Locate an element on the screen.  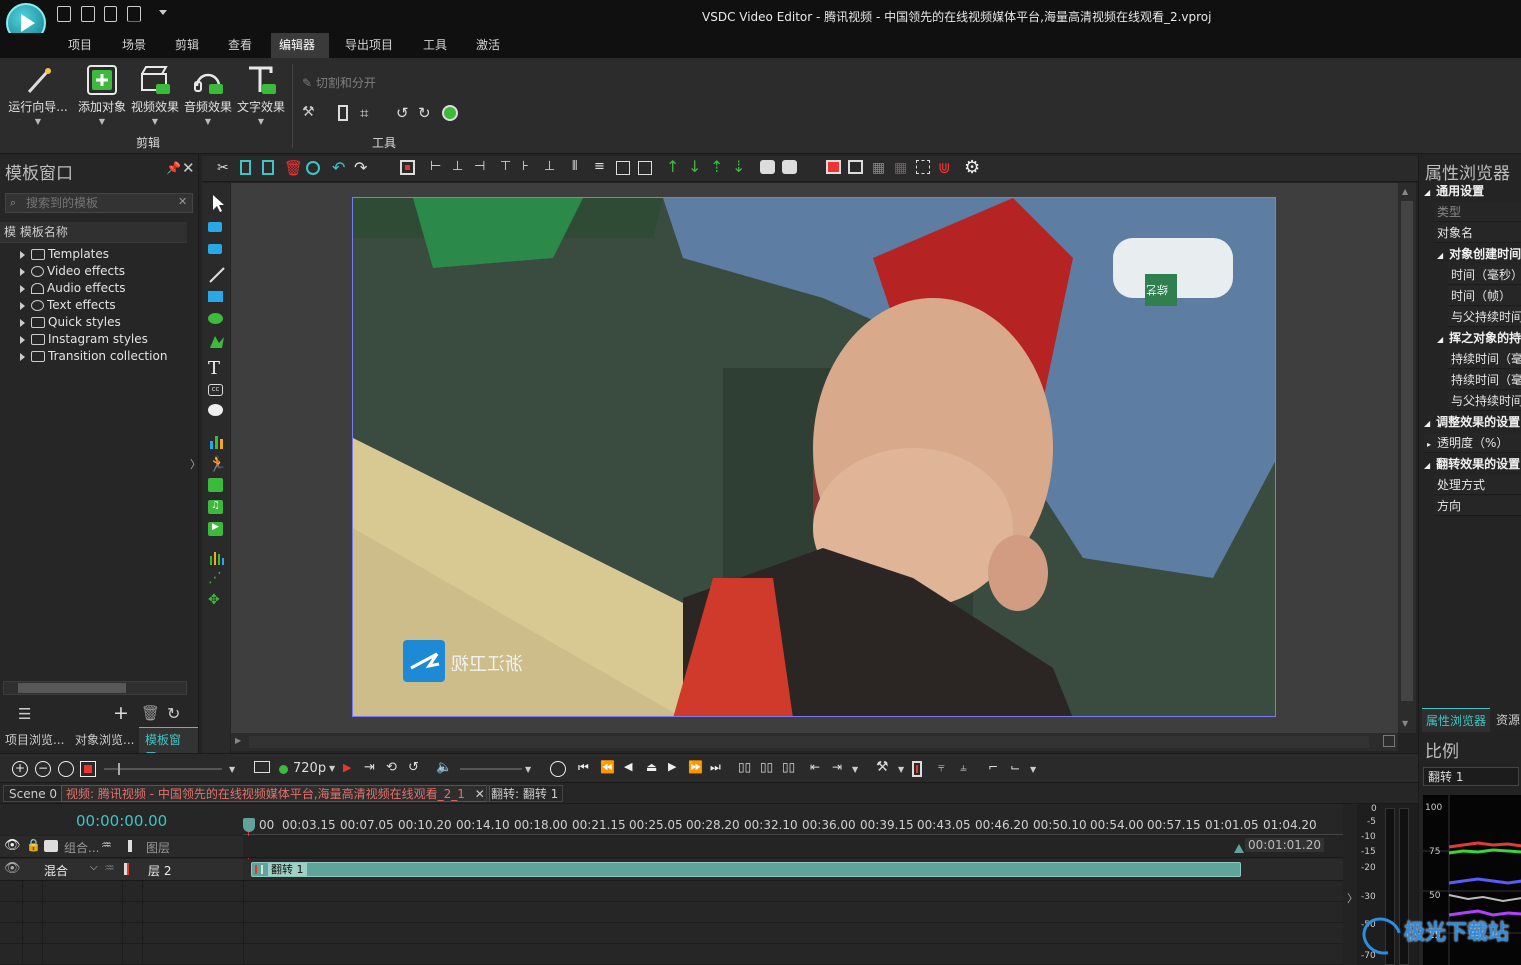
prop-opacity: ▸ 透明度（%） is located at coordinates (1472, 443).